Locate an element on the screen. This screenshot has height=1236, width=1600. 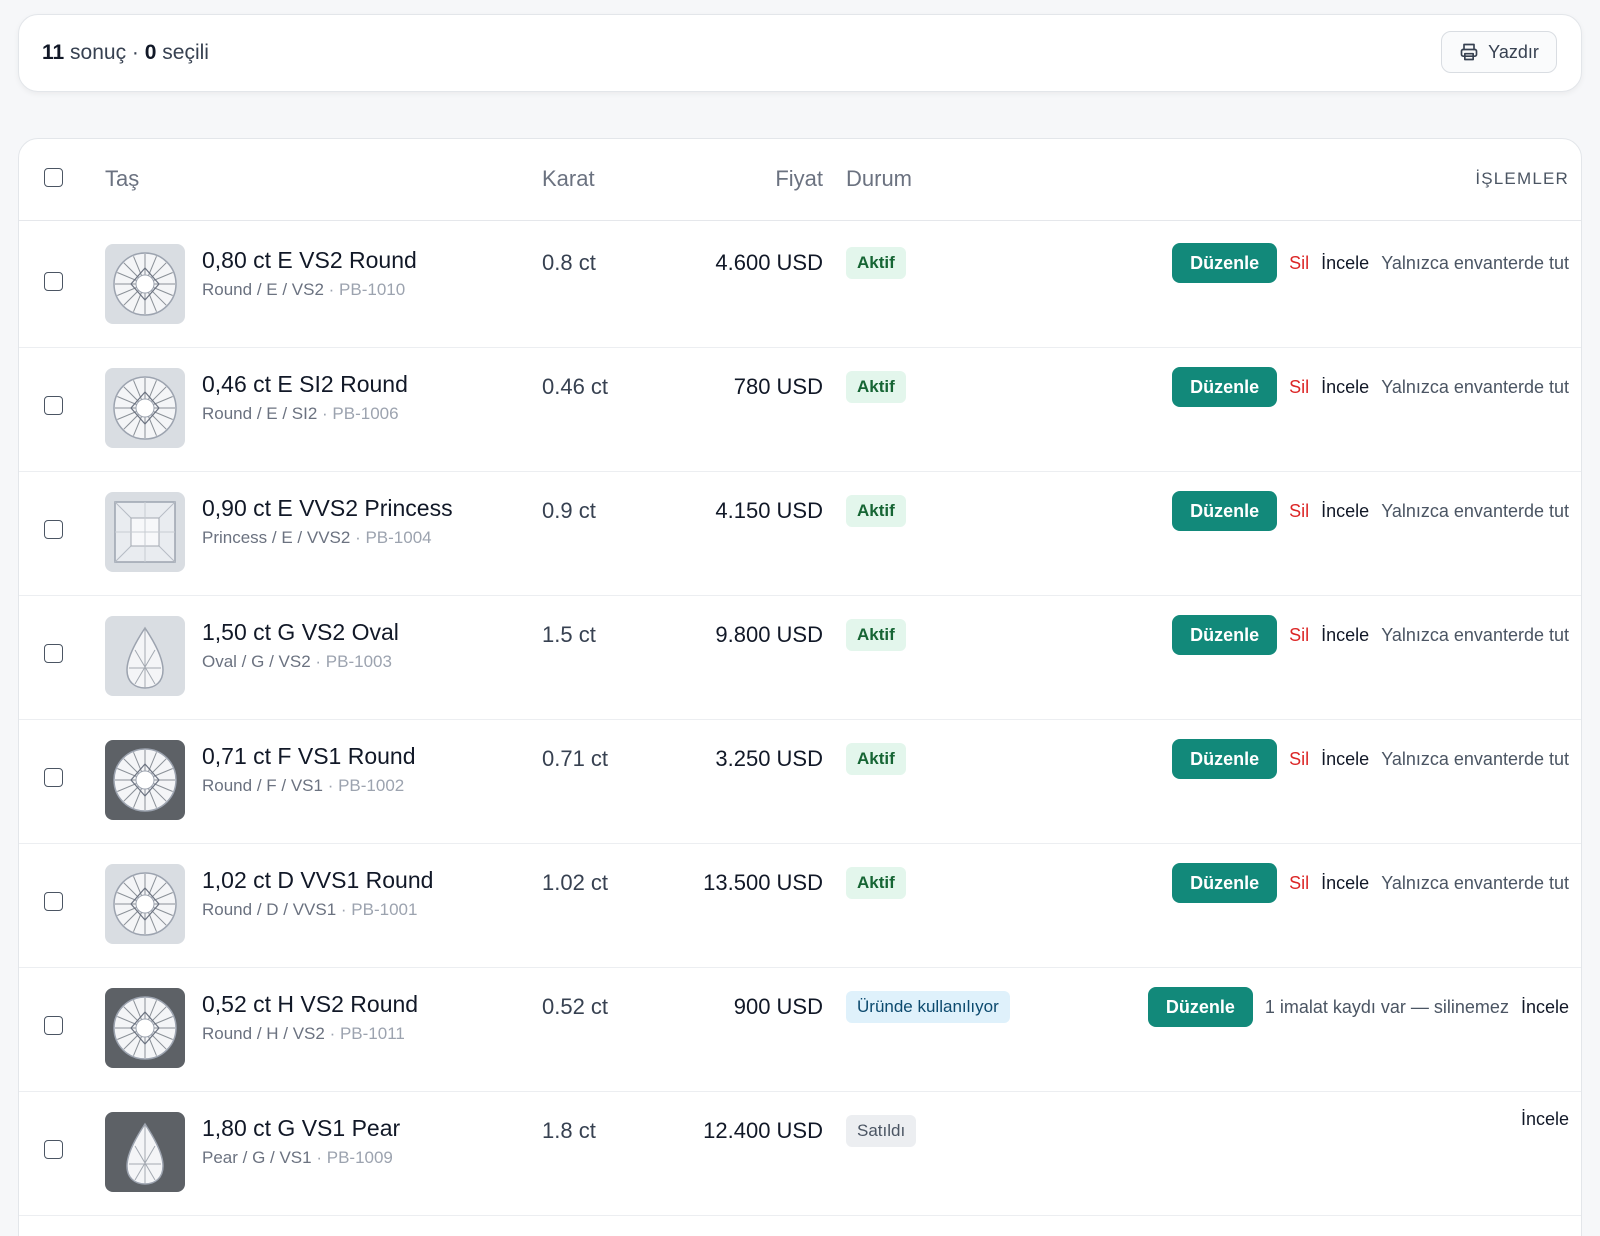
stone-carat: 1.5 ct is located at coordinates (569, 634).